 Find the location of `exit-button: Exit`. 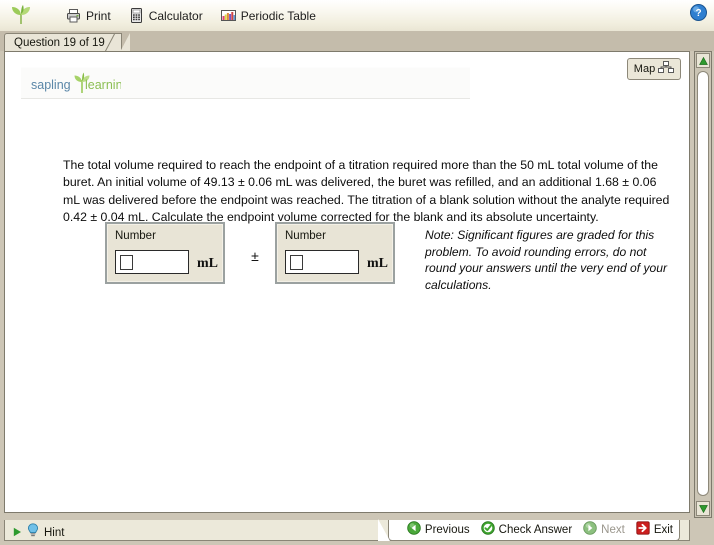

exit-button: Exit is located at coordinates (654, 530).